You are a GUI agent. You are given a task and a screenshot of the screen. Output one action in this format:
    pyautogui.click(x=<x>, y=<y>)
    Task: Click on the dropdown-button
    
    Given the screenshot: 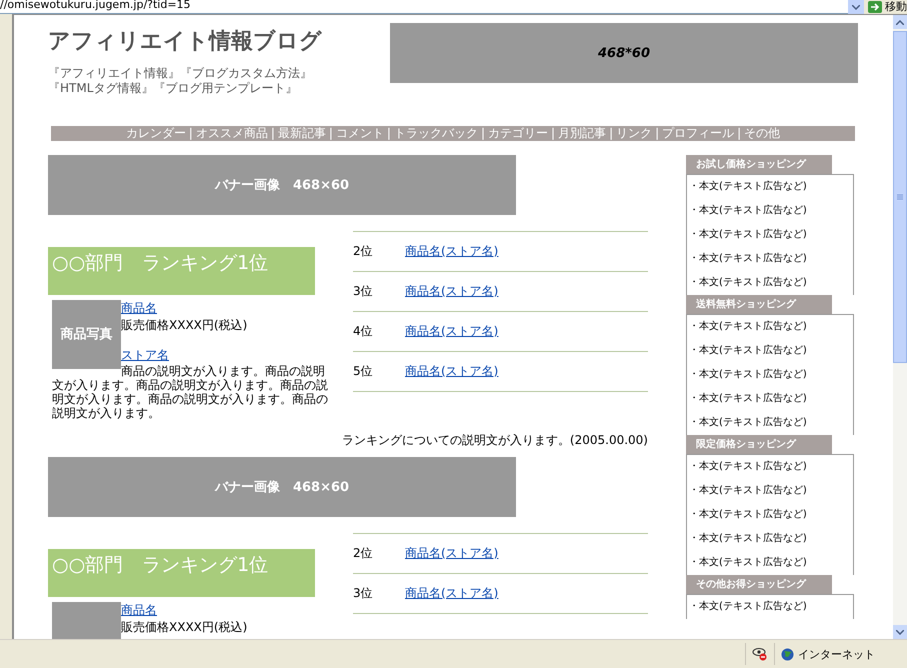 What is the action you would take?
    pyautogui.click(x=856, y=7)
    